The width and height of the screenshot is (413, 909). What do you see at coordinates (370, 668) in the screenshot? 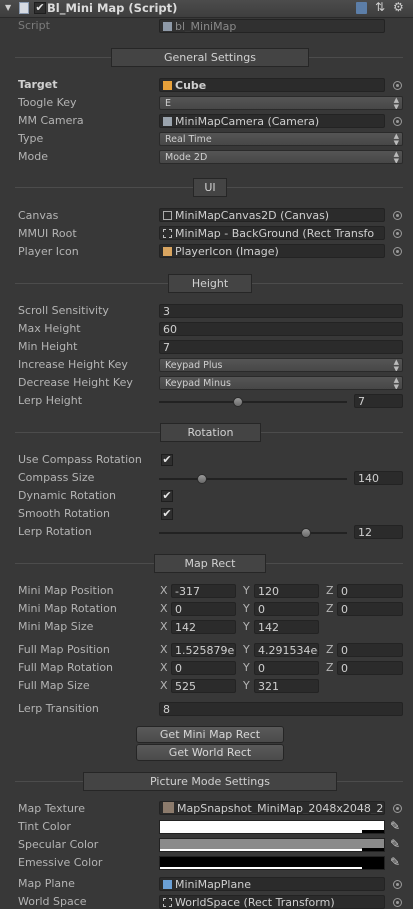
I see `full-rotation-z-input: 0` at bounding box center [370, 668].